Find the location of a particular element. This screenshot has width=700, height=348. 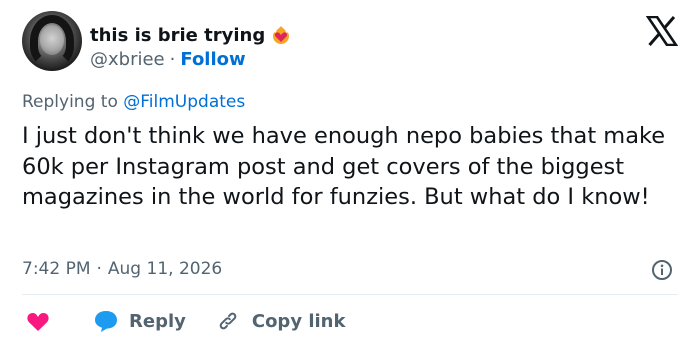

info-icon is located at coordinates (662, 270).